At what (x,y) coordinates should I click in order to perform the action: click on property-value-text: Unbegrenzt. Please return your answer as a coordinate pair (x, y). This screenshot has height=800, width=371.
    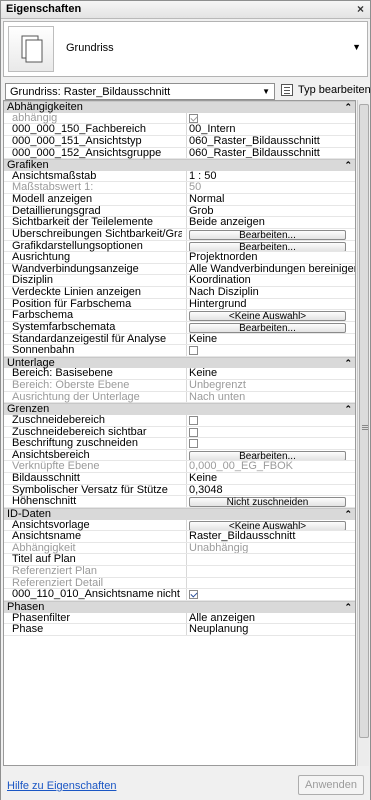
    Looking at the image, I should click on (217, 385).